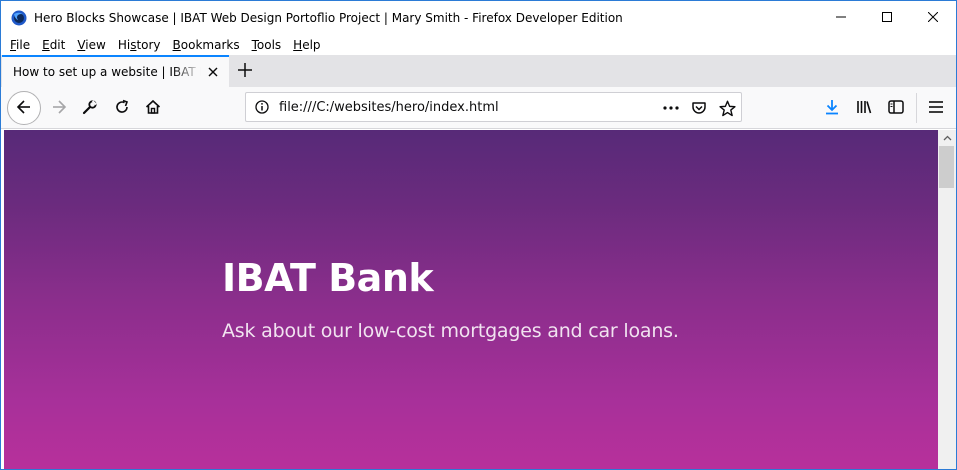  I want to click on home-button, so click(153, 108).